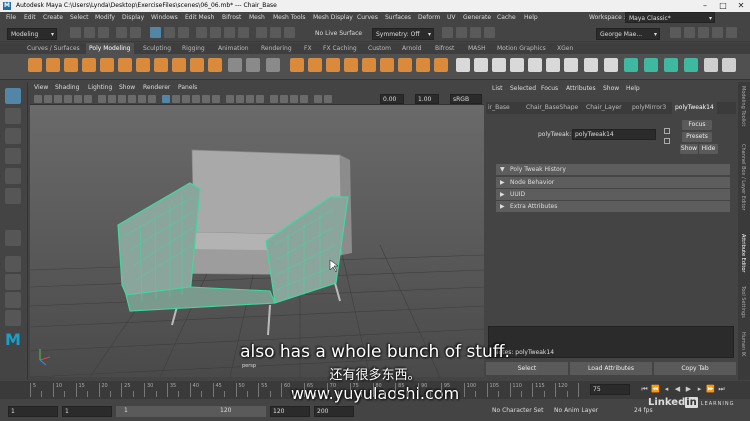 The image size is (750, 421). Describe the element at coordinates (481, 65) in the screenshot. I see `bridge-icon` at that location.